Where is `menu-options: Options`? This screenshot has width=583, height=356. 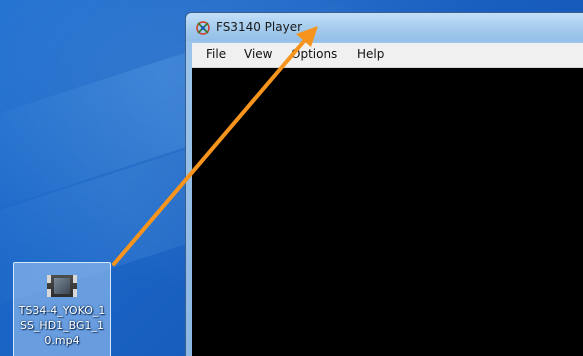 menu-options: Options is located at coordinates (314, 54).